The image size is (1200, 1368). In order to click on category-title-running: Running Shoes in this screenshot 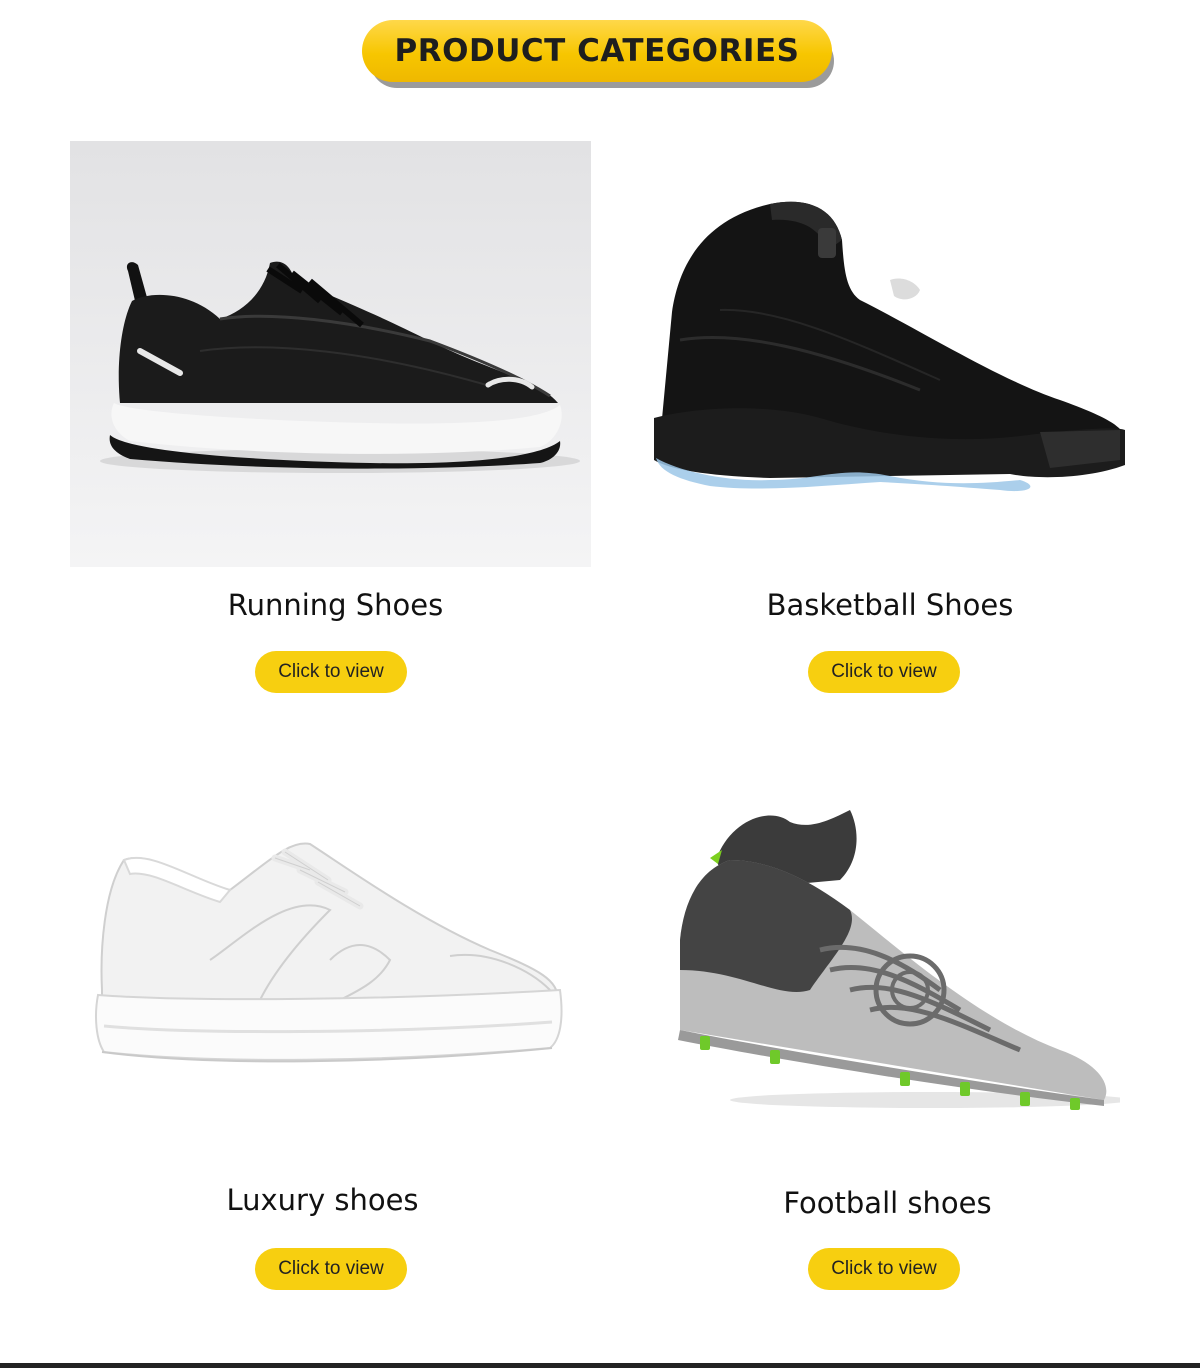, I will do `click(335, 605)`.